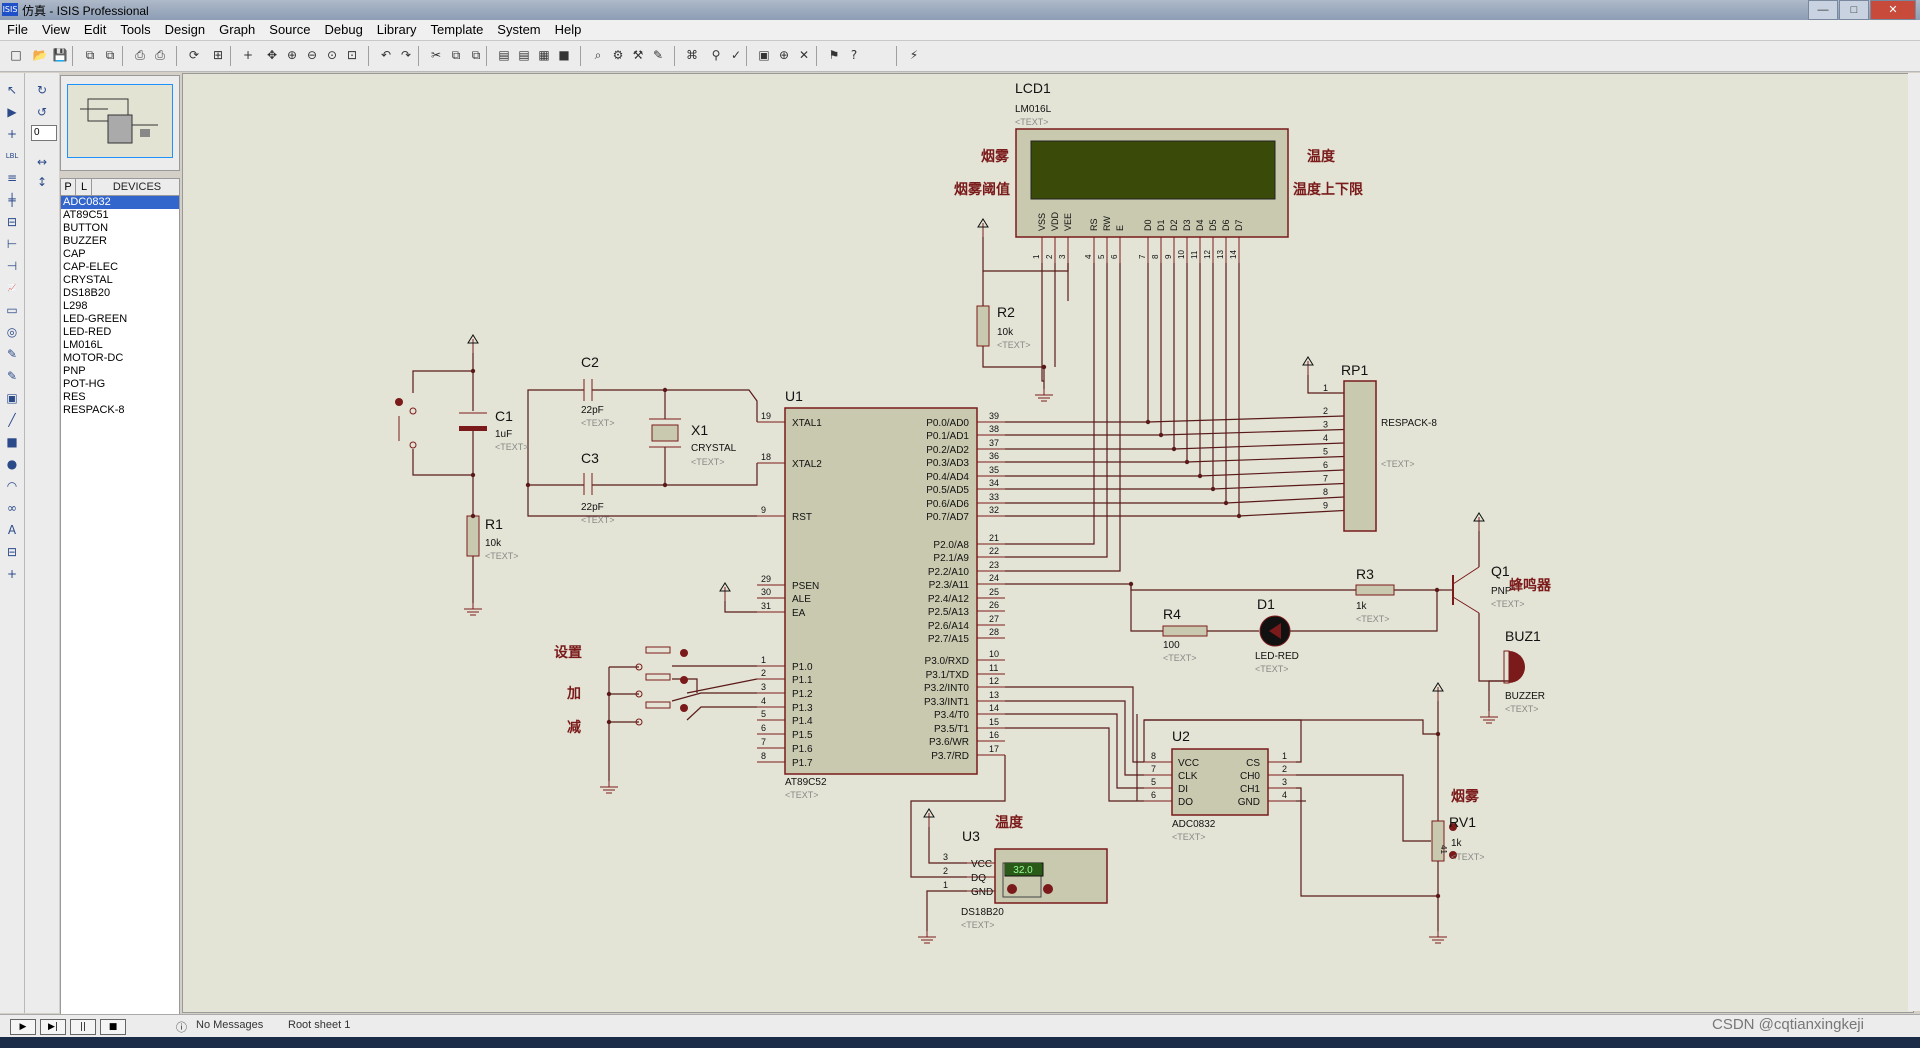 Image resolution: width=1920 pixels, height=1048 pixels. I want to click on device-item: DS18B20, so click(120, 293).